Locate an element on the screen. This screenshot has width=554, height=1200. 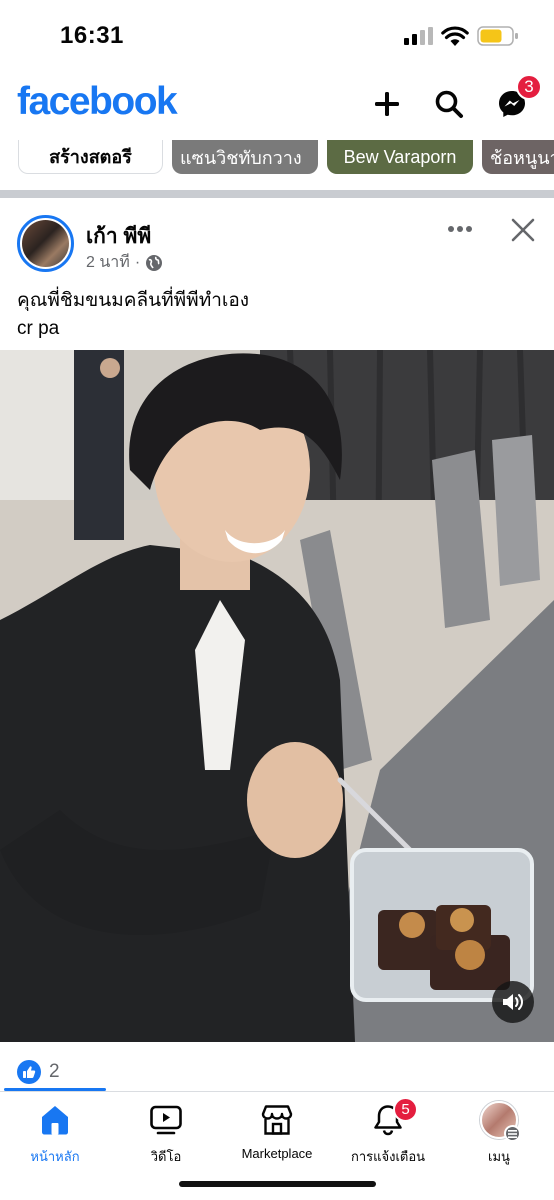
post-close-button is located at coordinates (523, 230).